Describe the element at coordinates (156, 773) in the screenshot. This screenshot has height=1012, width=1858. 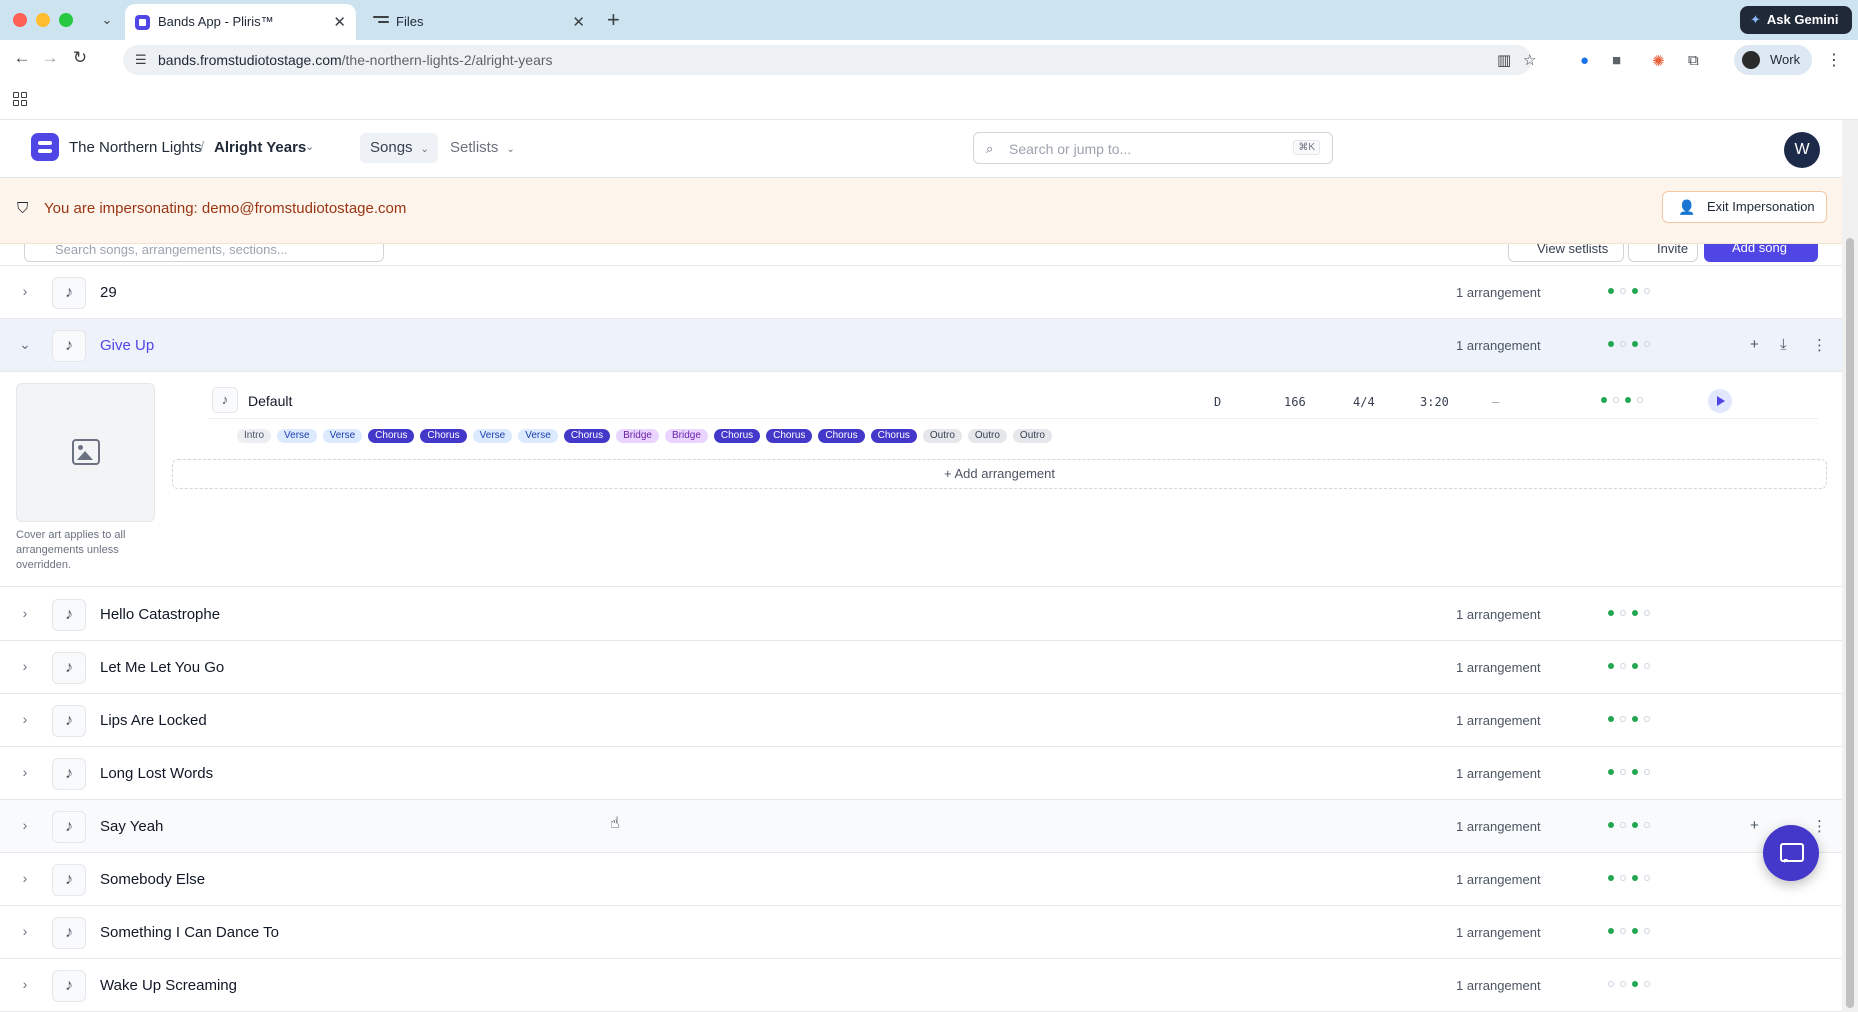
I see `song-title: Long Lost Words` at that location.